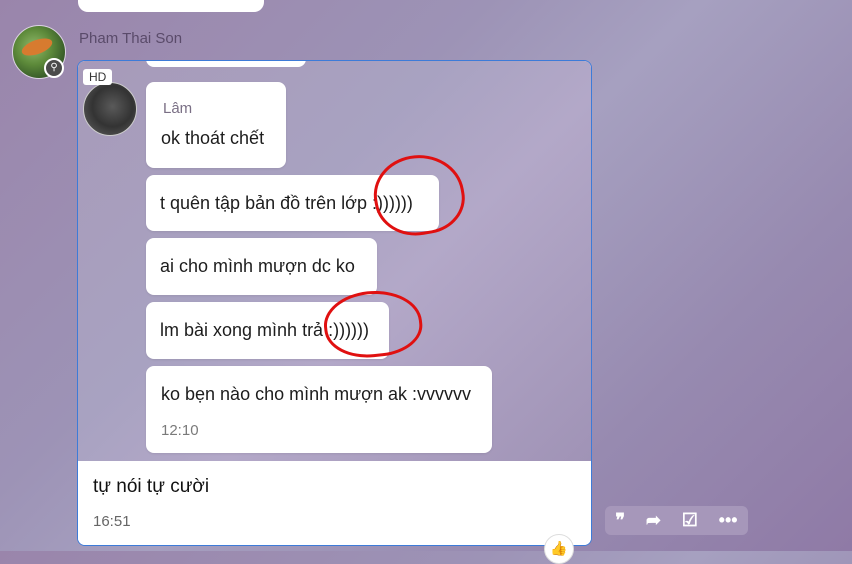 The height and width of the screenshot is (564, 852). Describe the element at coordinates (653, 520) in the screenshot. I see `forward-icon: ➦` at that location.